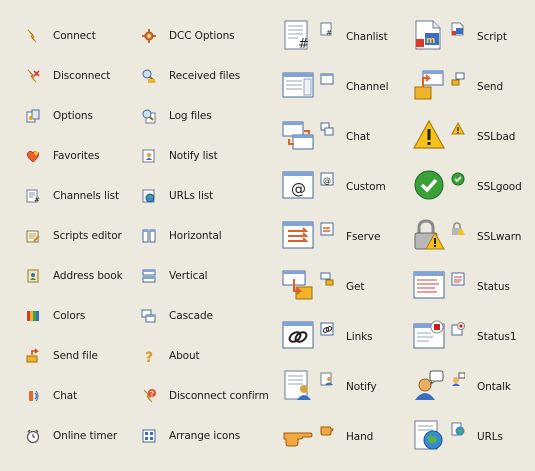  I want to click on item-address-book: Address book, so click(74, 276).